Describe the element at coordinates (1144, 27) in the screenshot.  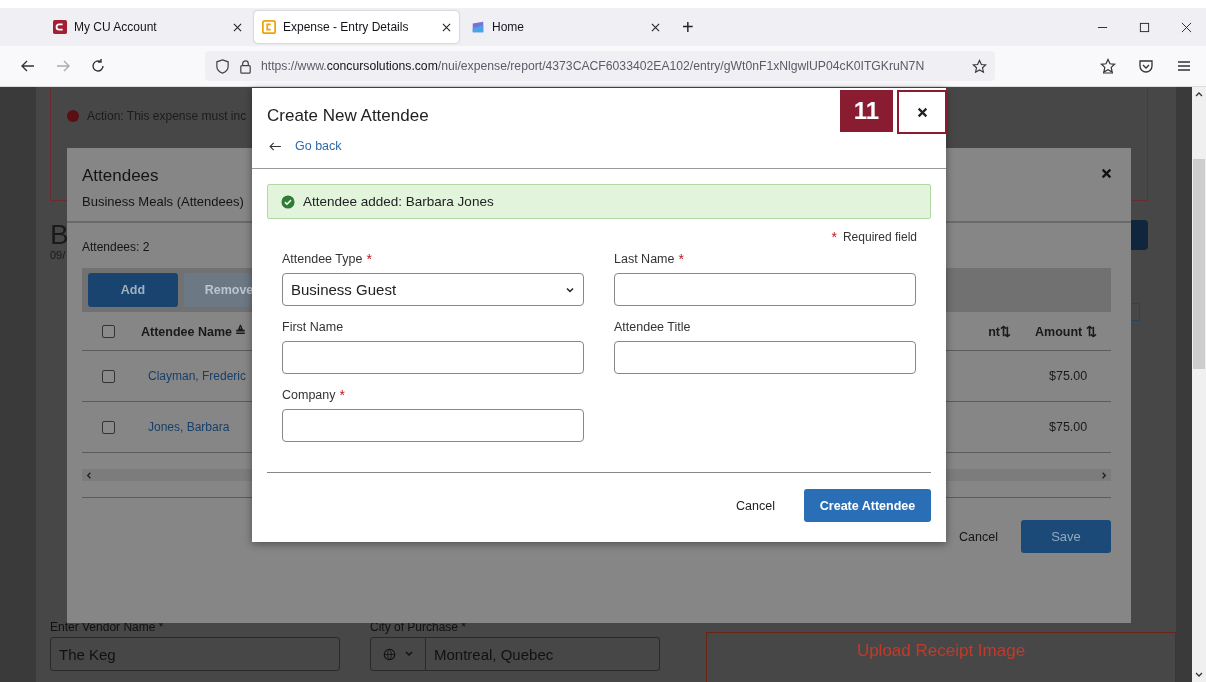
I see `maximize-icon` at that location.